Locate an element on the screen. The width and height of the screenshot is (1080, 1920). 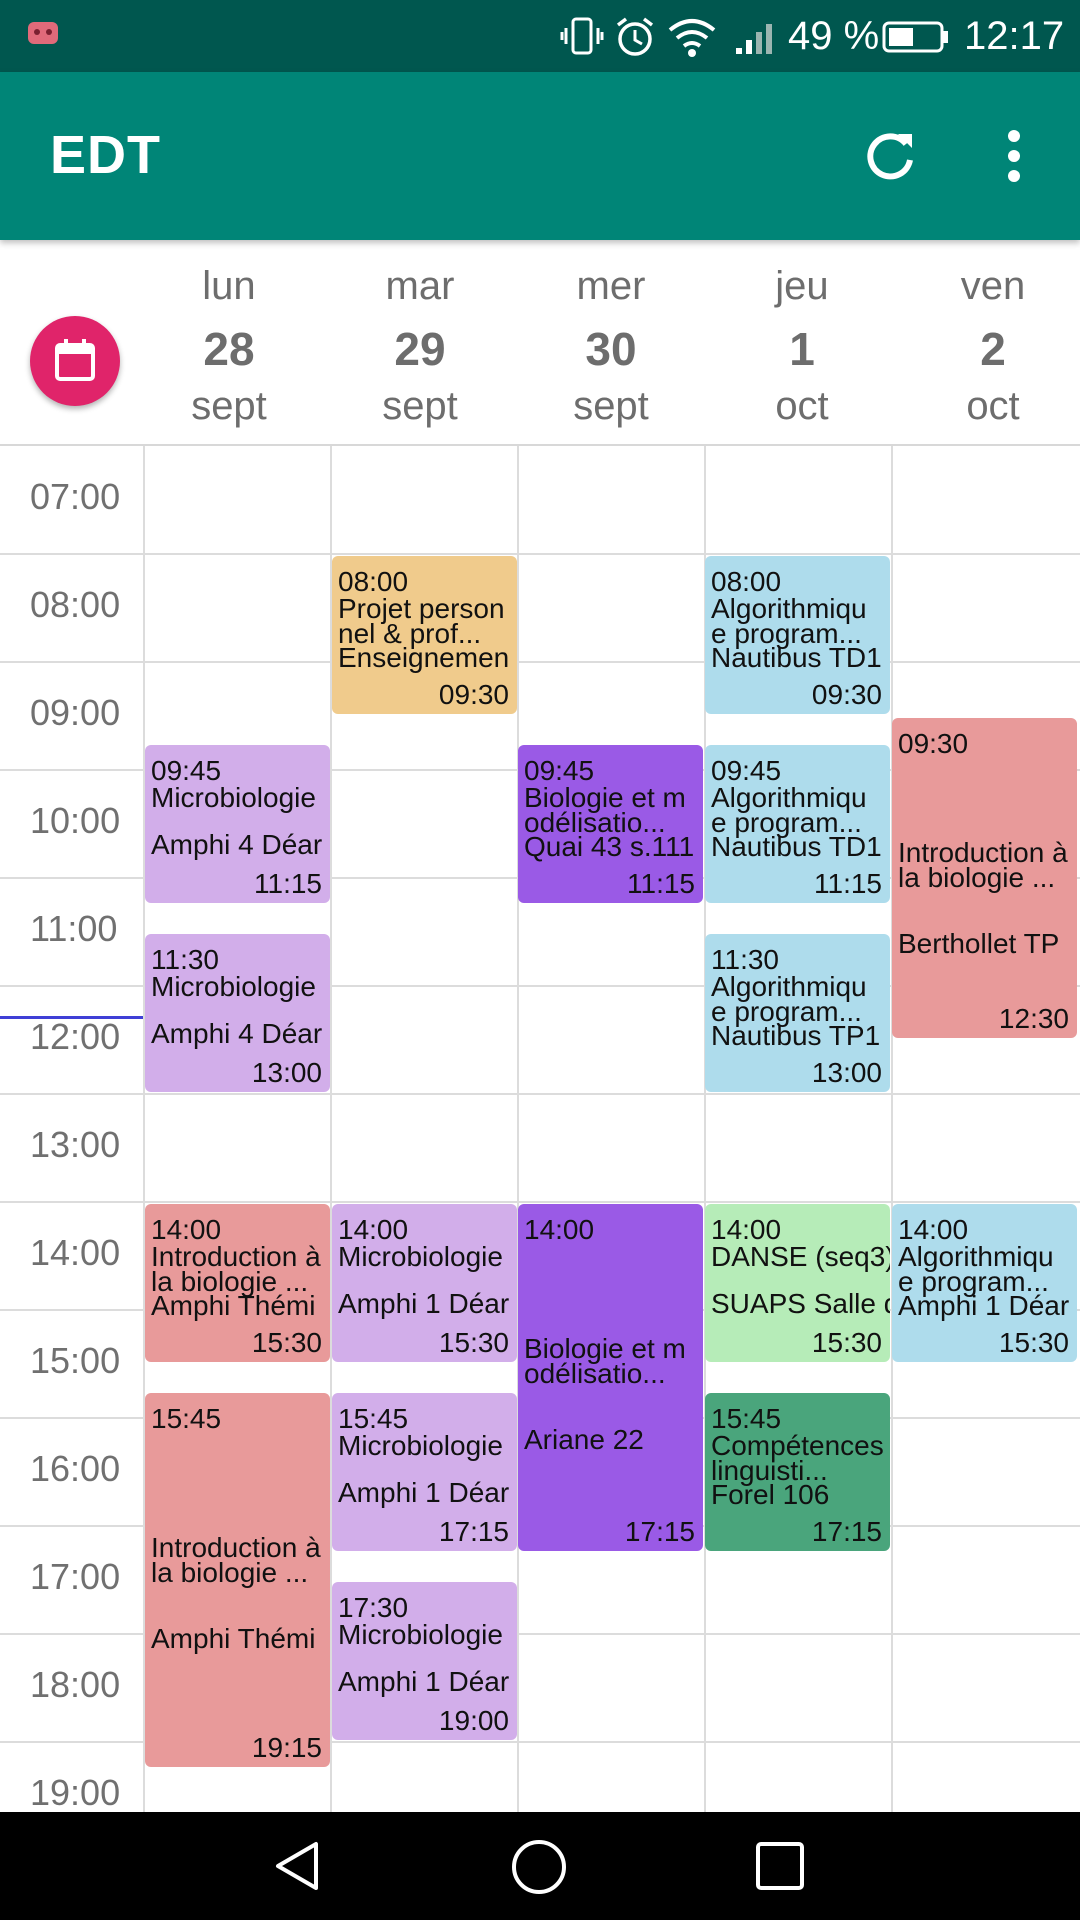
day-column-header: mer 30 sept is located at coordinates (611, 343).